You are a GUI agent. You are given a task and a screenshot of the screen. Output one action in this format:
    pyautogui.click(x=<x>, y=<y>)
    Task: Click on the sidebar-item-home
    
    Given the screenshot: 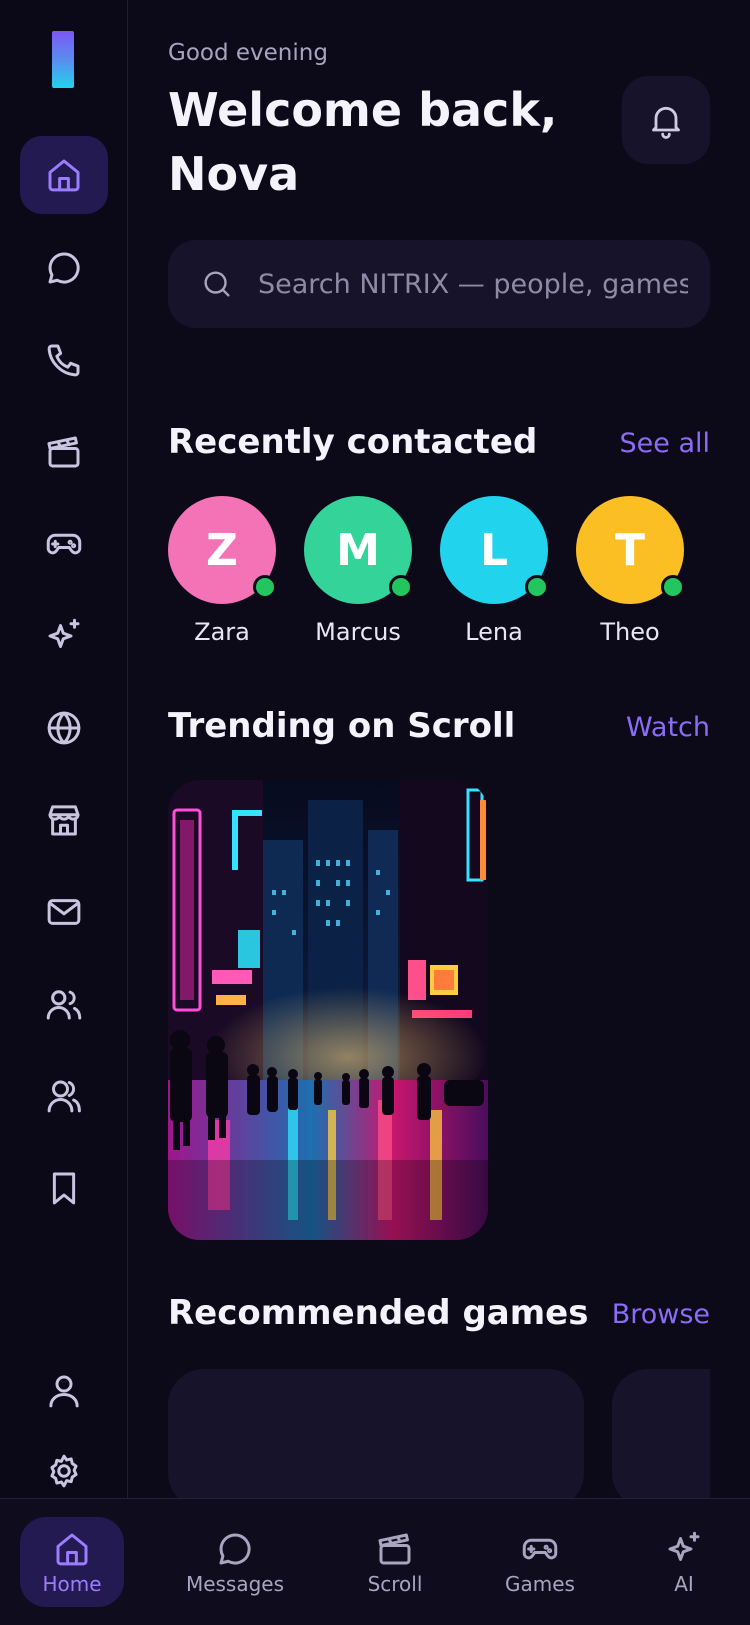 What is the action you would take?
    pyautogui.click(x=64, y=175)
    